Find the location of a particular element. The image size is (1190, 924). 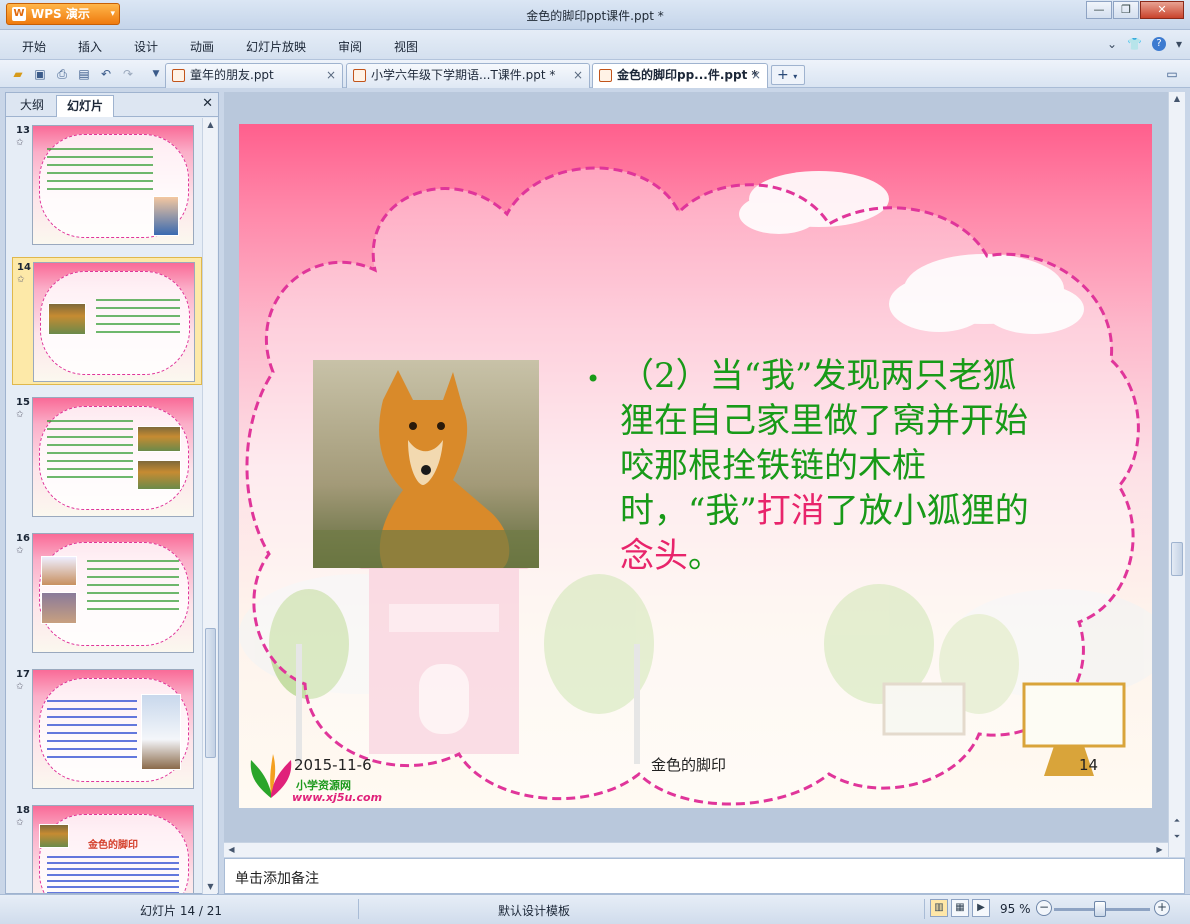

tab-list-icon: ▭ is located at coordinates (1172, 74).